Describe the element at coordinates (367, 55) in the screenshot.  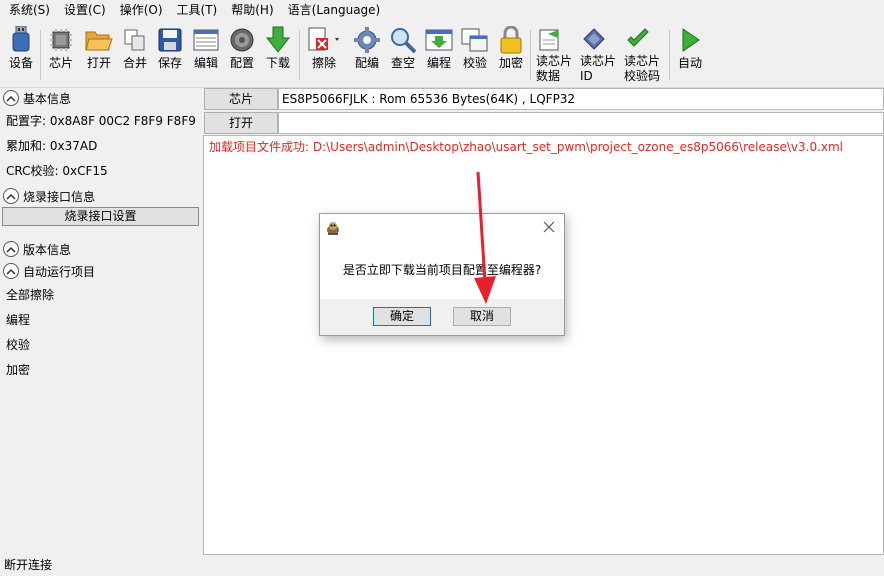
I see `config-edit-button: 配编` at that location.